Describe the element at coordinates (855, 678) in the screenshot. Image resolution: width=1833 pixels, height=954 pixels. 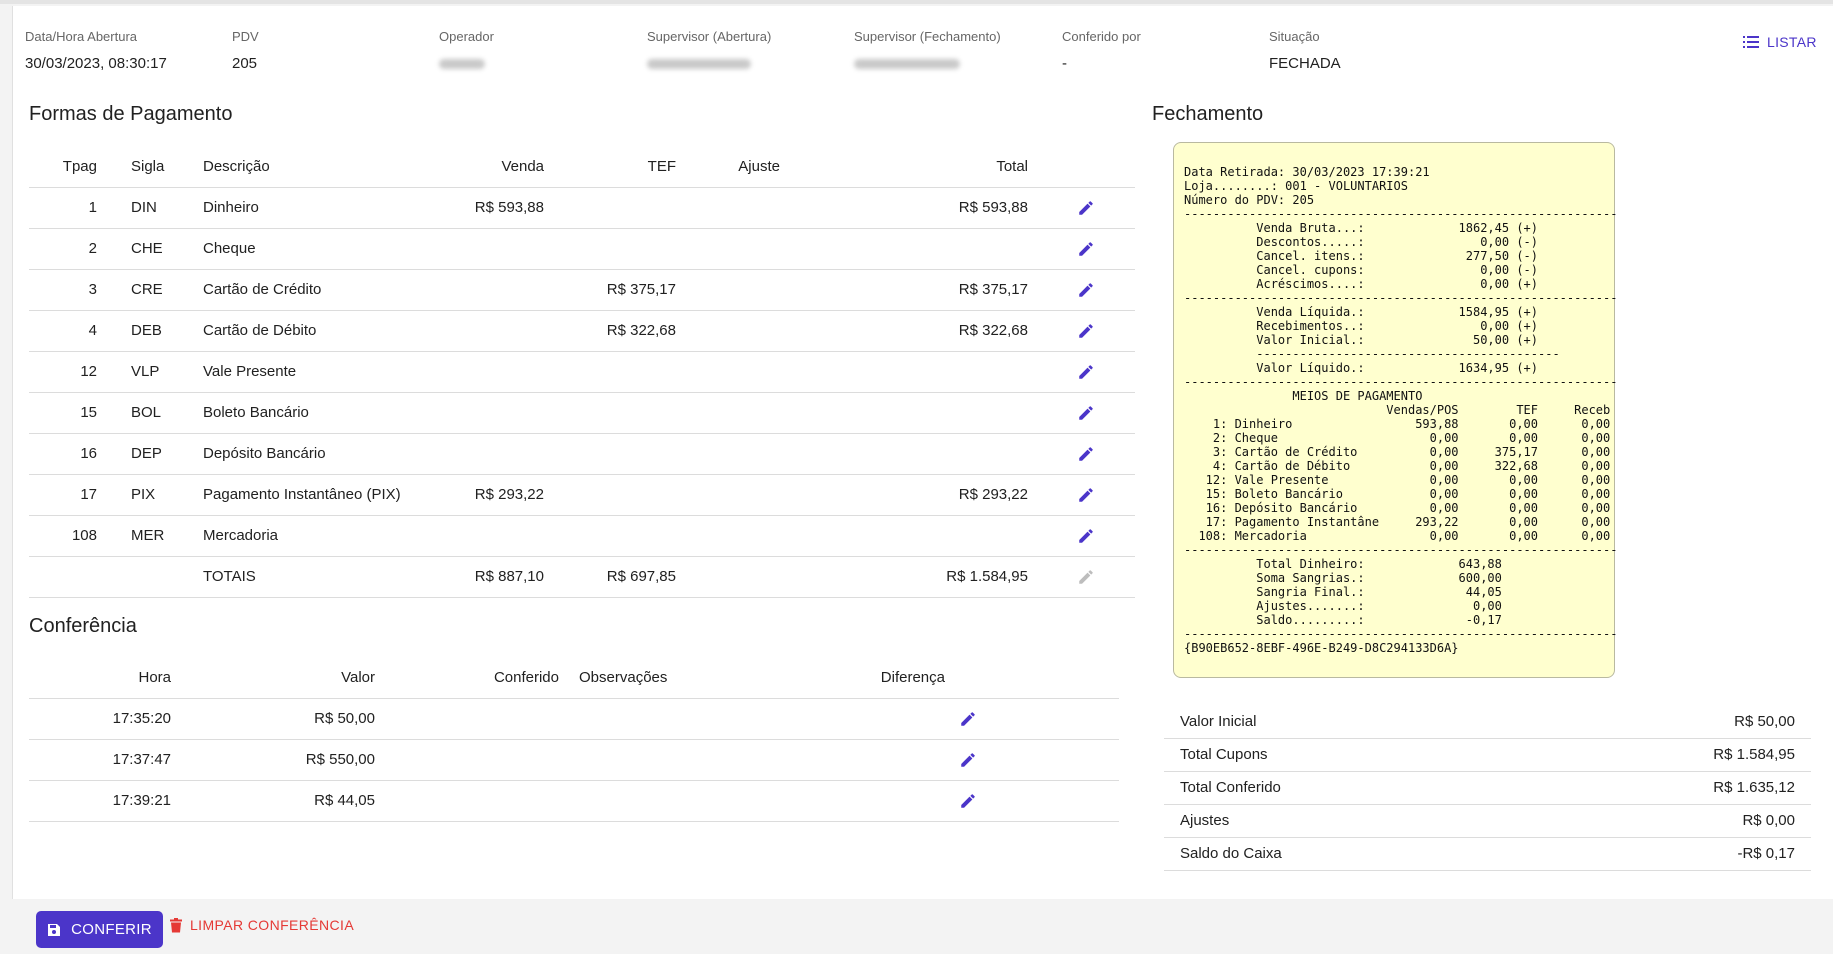
I see `col-diferenca: Diferença` at that location.